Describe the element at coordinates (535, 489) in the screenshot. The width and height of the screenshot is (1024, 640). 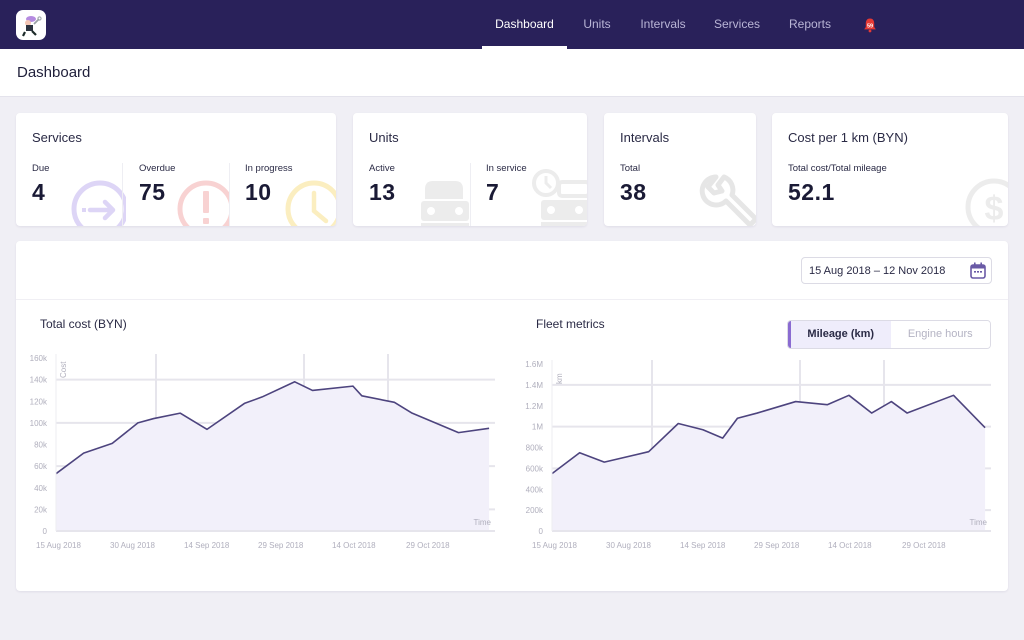
I see `y-tick-label: 400k` at that location.